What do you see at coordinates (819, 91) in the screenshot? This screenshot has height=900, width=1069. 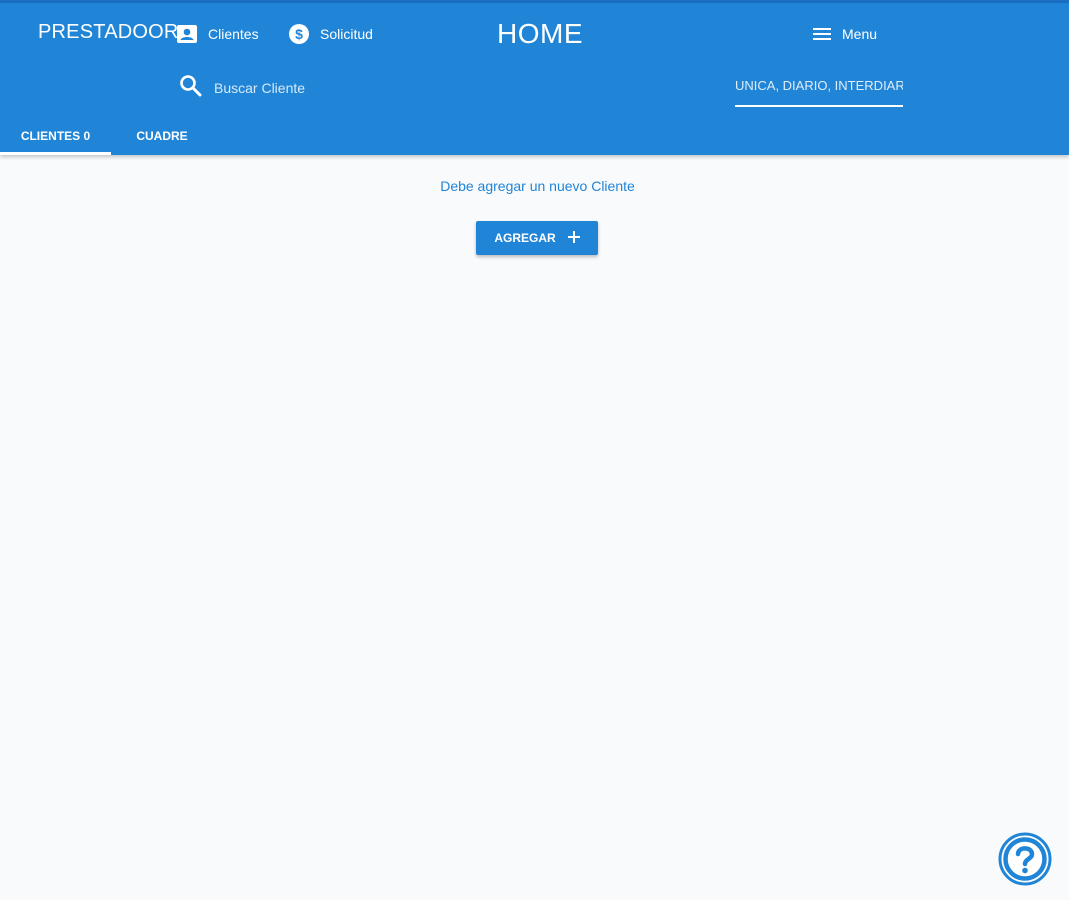 I see `loan-type-filter-field: UNICA, DIARIO, INTERDIARIO` at bounding box center [819, 91].